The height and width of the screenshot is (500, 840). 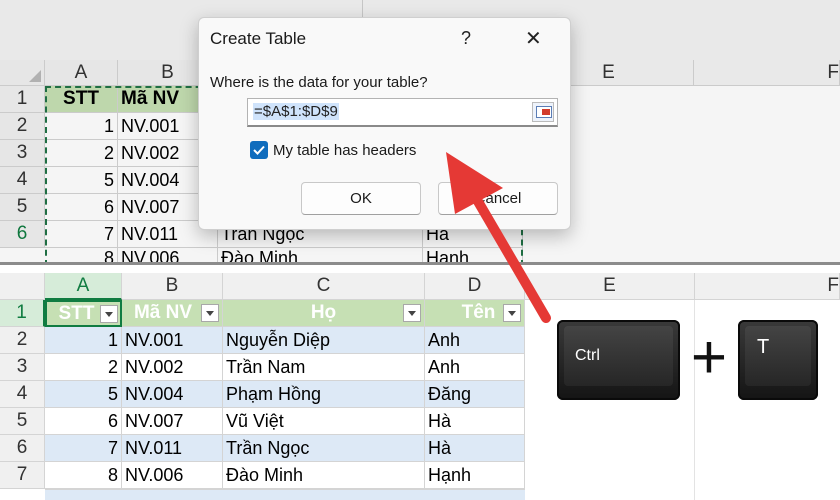 What do you see at coordinates (498, 237) in the screenshot?
I see `red-arrow-icon` at bounding box center [498, 237].